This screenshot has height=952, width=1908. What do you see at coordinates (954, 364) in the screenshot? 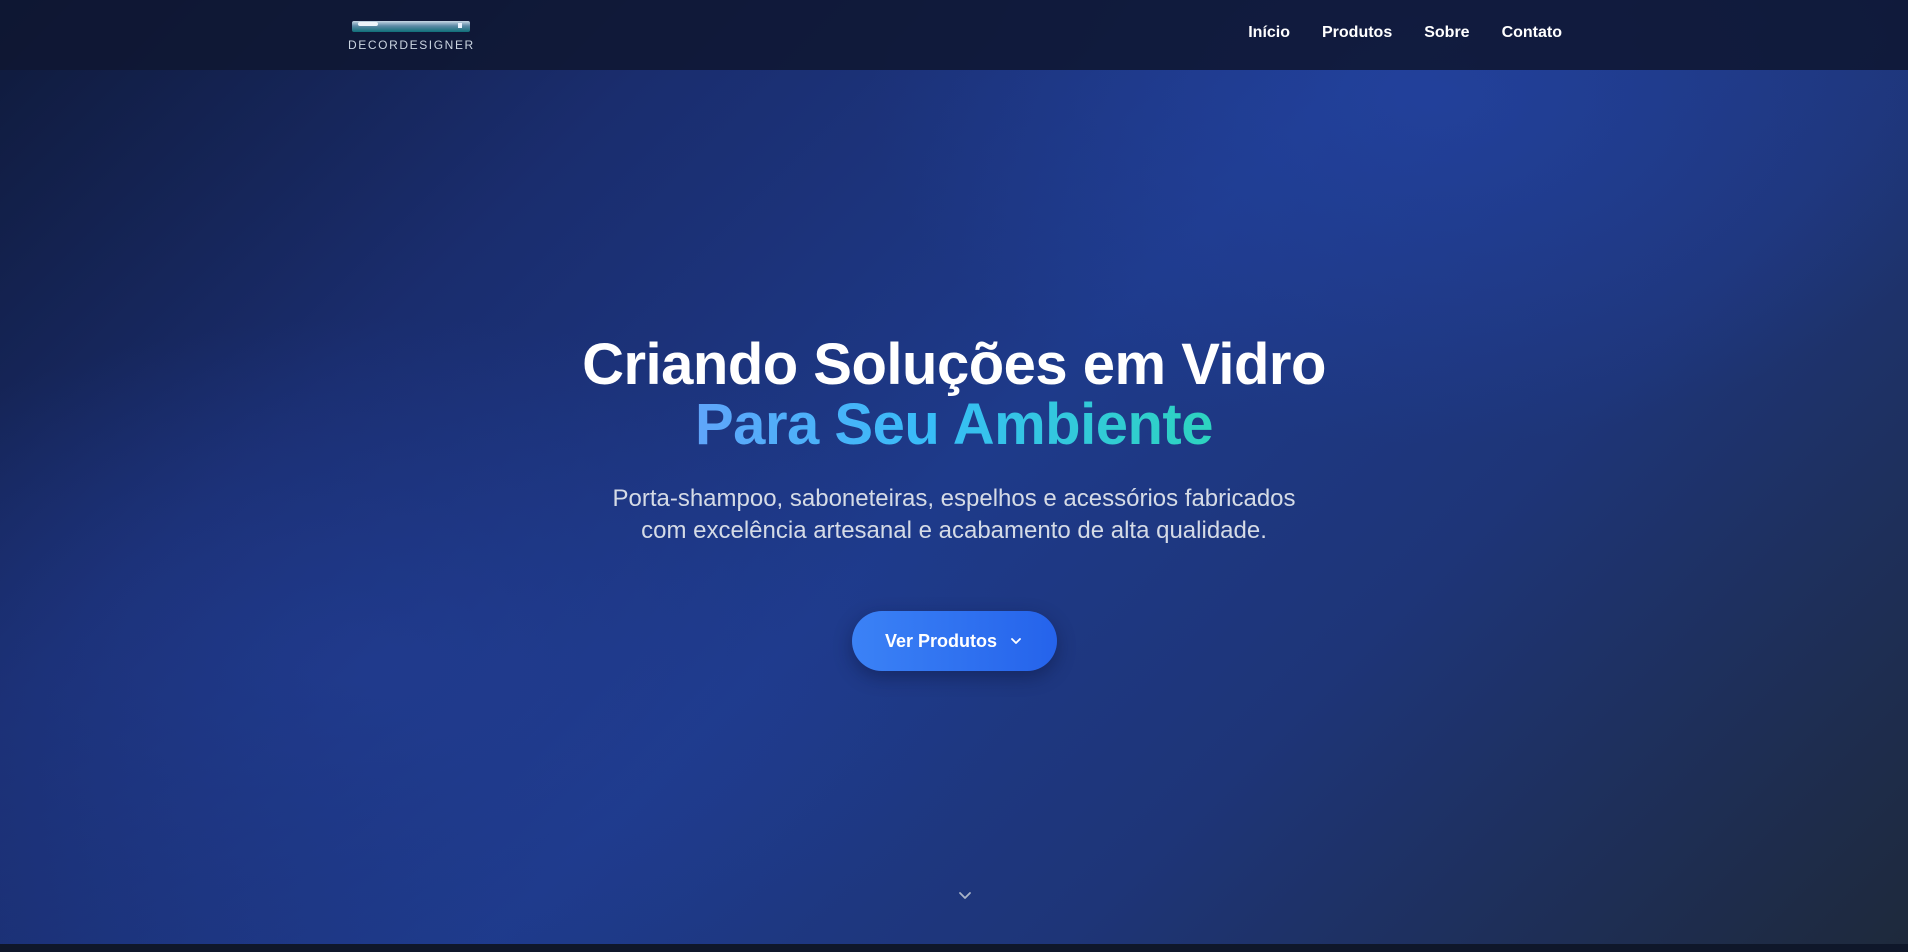
I see `hero-title-line1: Criando Soluções em Vidro` at bounding box center [954, 364].